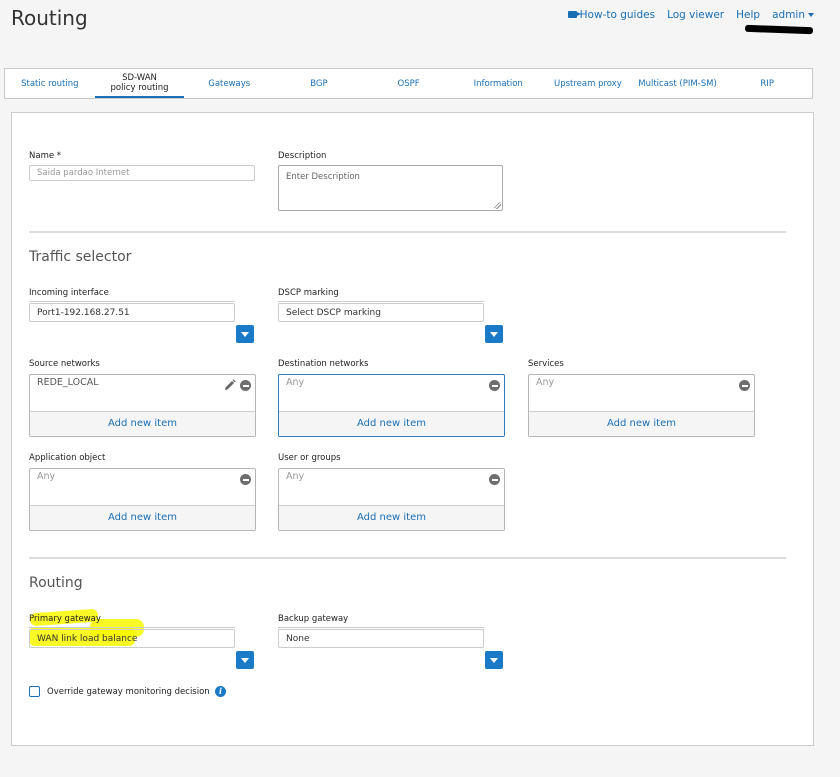  Describe the element at coordinates (748, 15) in the screenshot. I see `help-link: Help` at that location.